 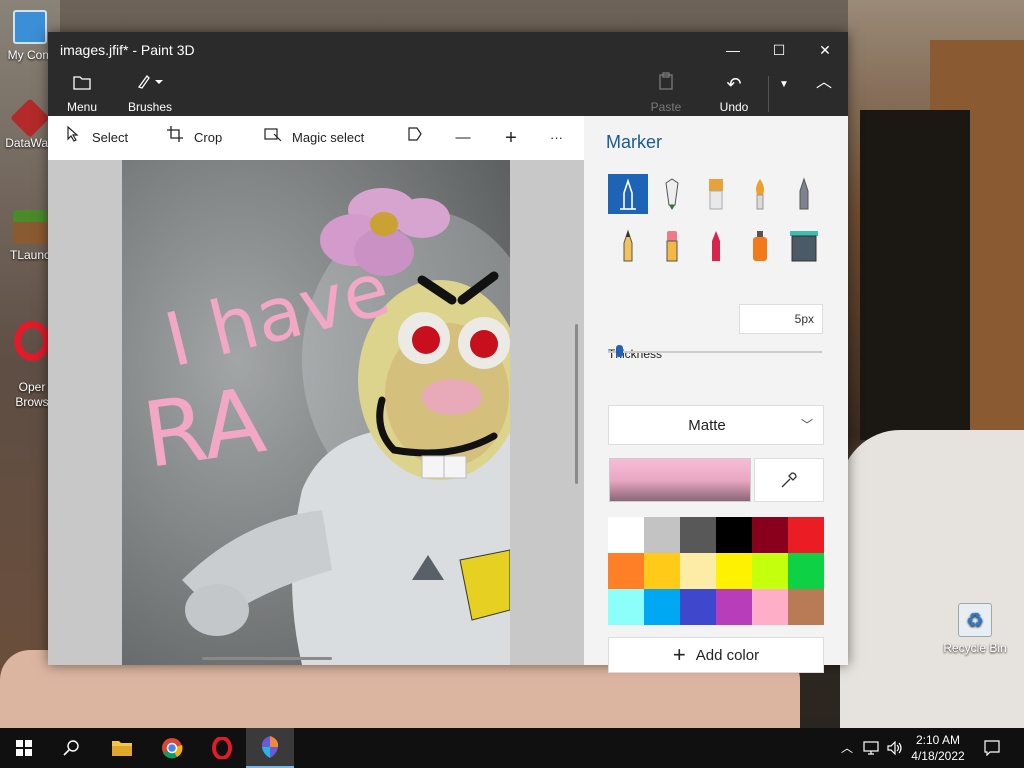 I want to click on vertical-scrollbar, so click(x=576, y=404).